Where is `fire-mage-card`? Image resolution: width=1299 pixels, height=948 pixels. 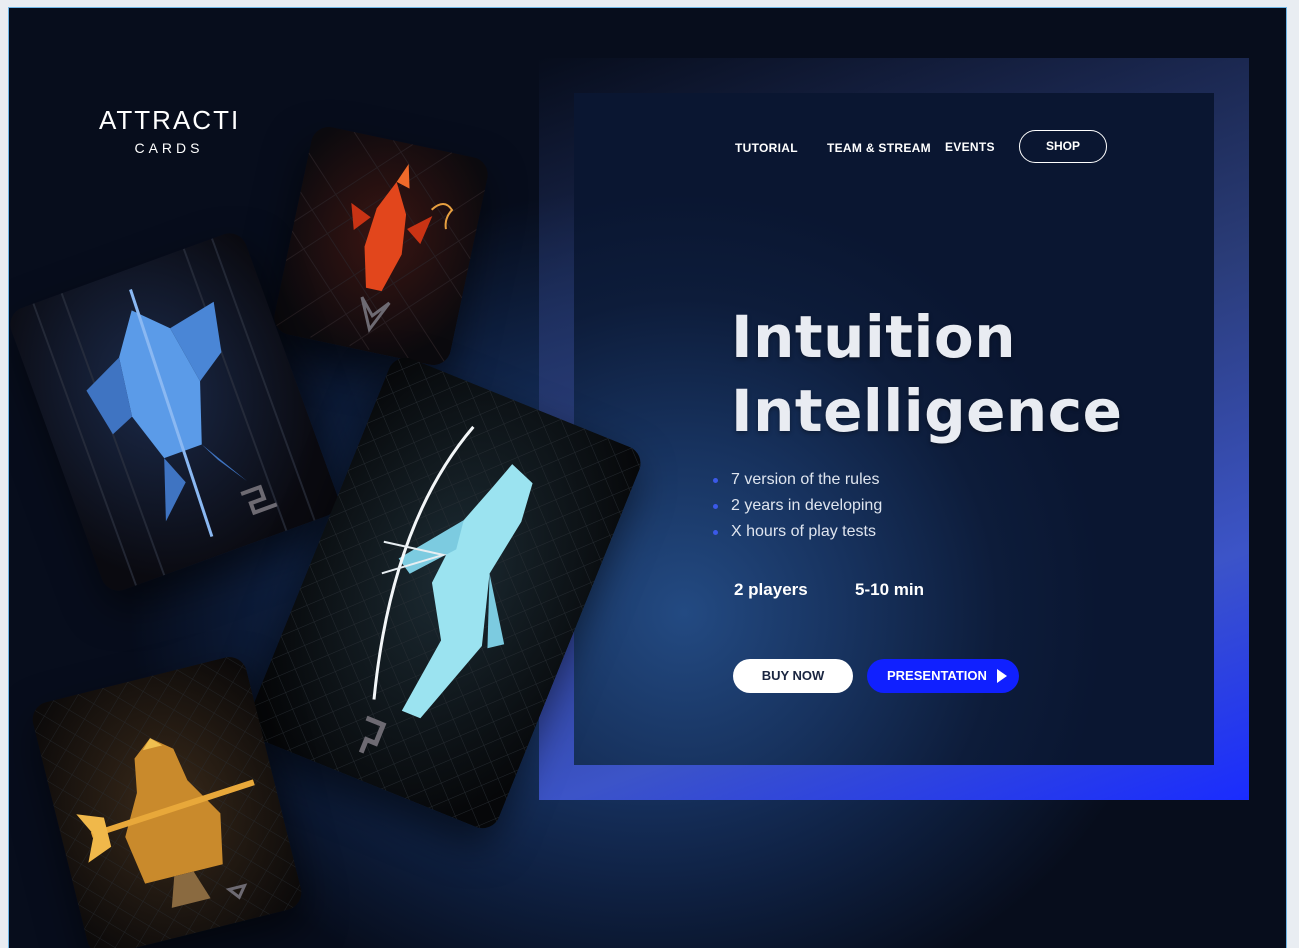
fire-mage-card is located at coordinates (381, 246).